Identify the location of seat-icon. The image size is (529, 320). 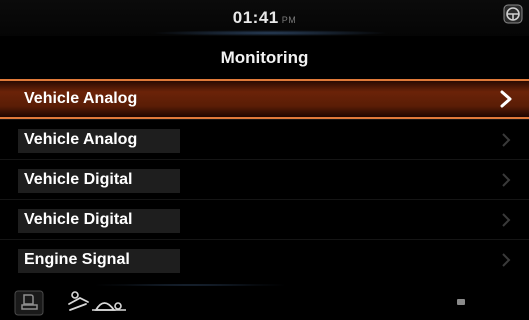
(29, 303).